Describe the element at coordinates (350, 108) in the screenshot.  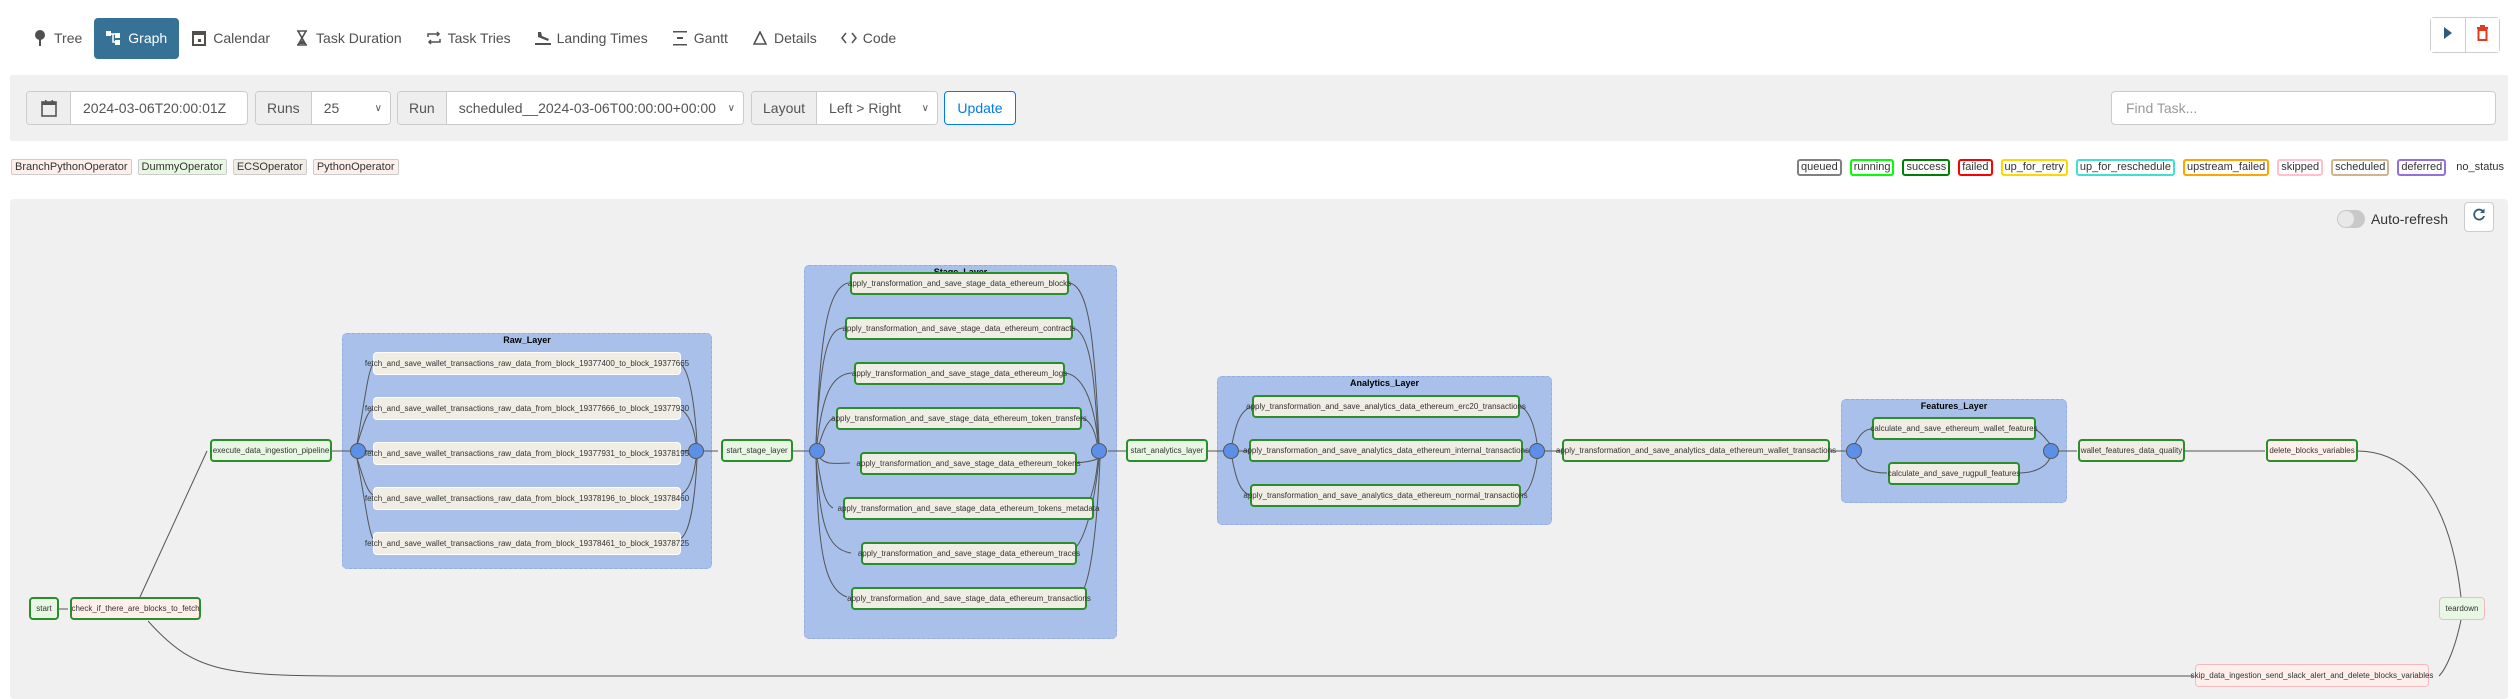
I see `runs-select: 25 ∨` at that location.